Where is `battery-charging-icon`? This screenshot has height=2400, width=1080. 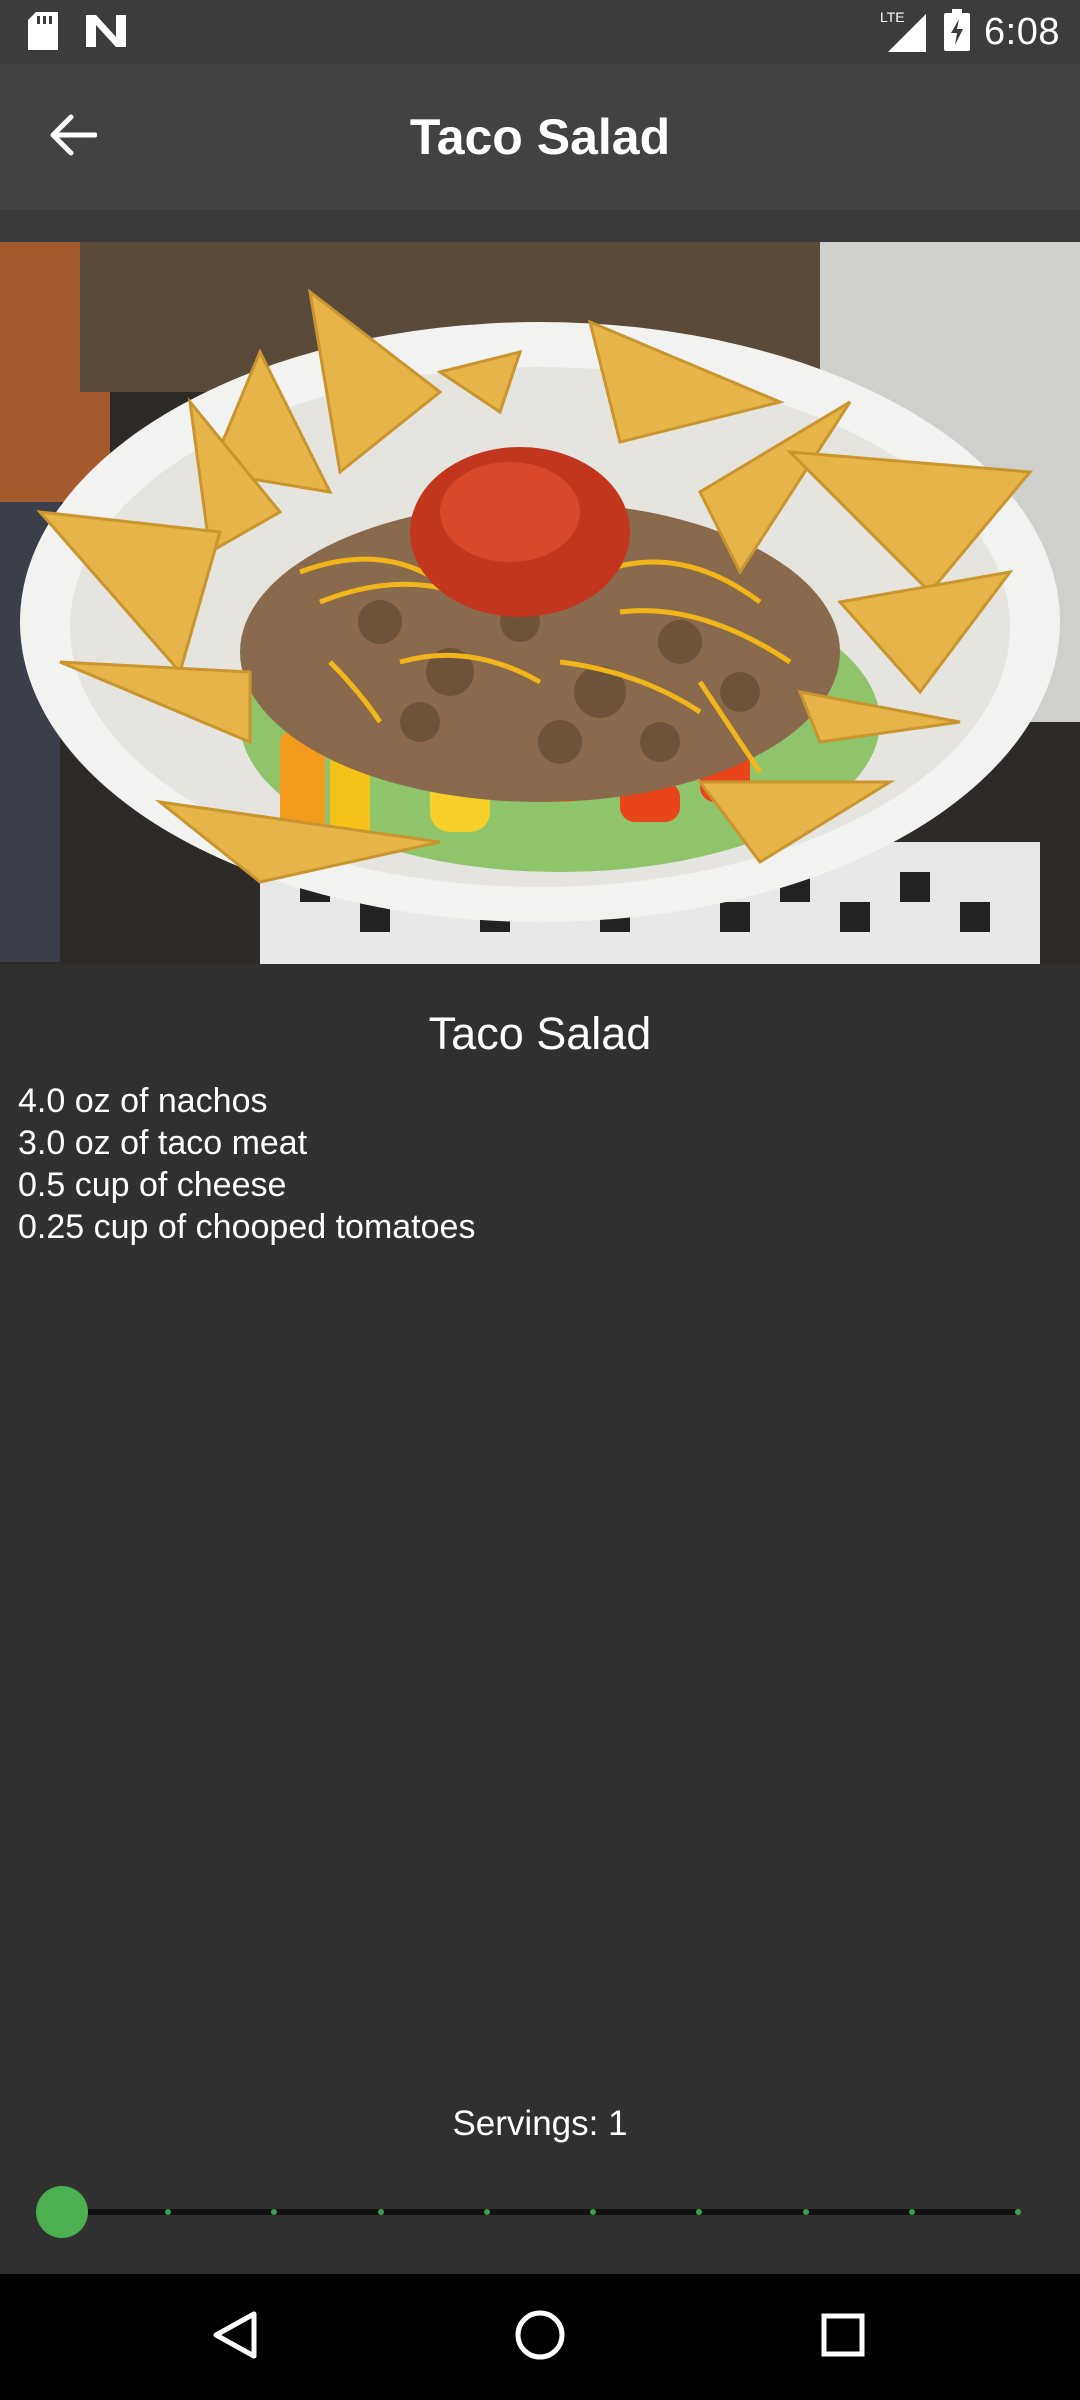 battery-charging-icon is located at coordinates (957, 32).